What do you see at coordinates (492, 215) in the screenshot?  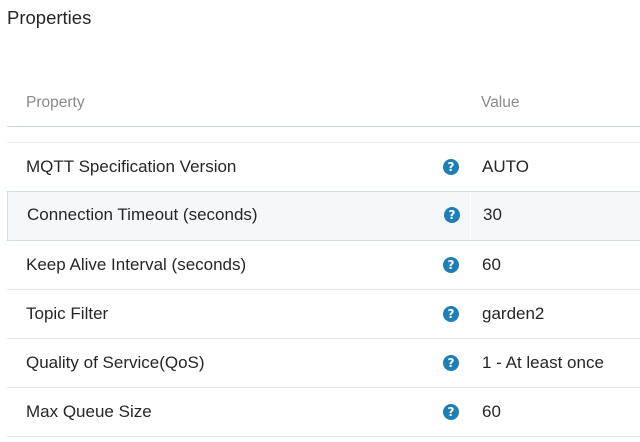 I see `property-value: 30` at bounding box center [492, 215].